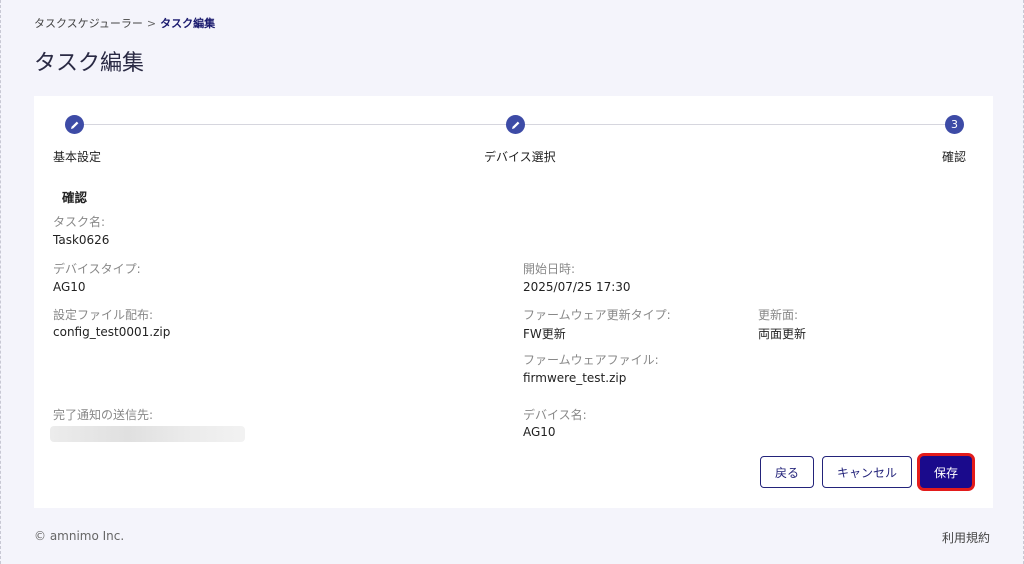 This screenshot has height=564, width=1024. What do you see at coordinates (75, 197) in the screenshot?
I see `section-title: 確認` at bounding box center [75, 197].